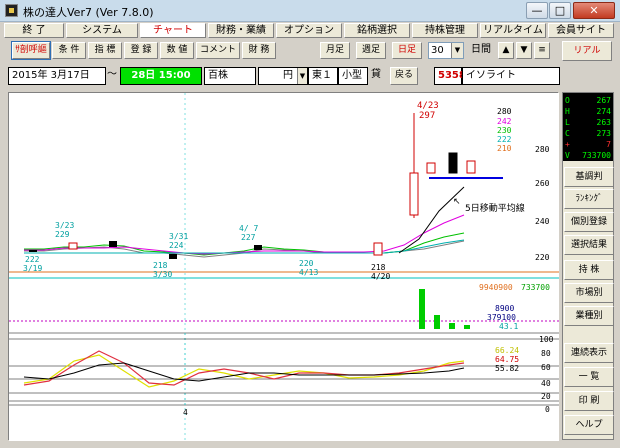 This screenshot has height=448, width=620. I want to click on price-axis-220: 220, so click(542, 257).